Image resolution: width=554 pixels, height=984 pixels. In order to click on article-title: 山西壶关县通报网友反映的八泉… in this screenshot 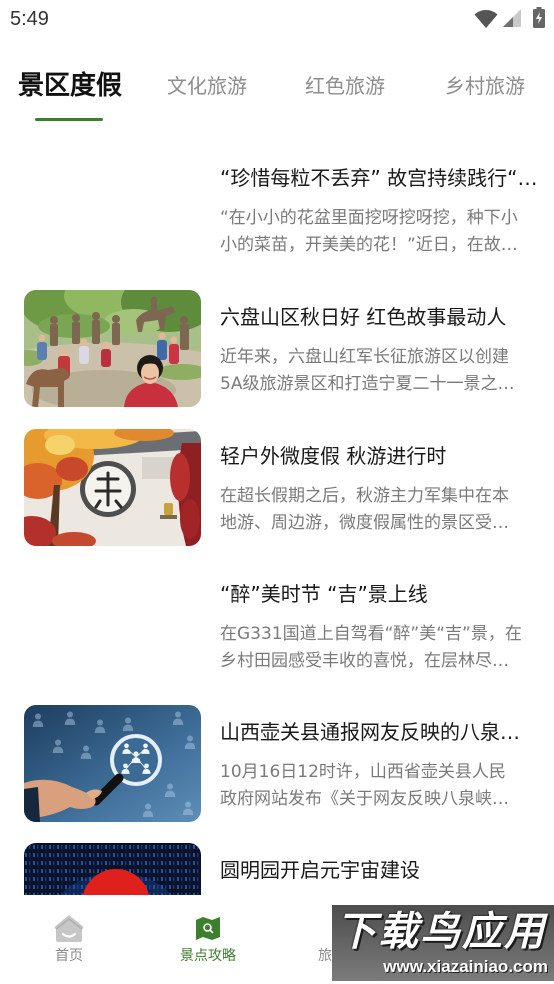, I will do `click(370, 732)`.